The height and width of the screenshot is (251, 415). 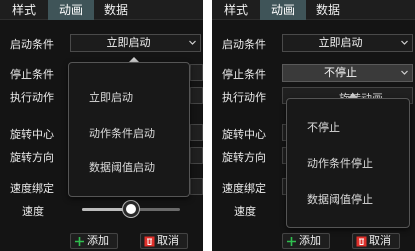 I want to click on speed-slider-thumb, so click(x=131, y=209).